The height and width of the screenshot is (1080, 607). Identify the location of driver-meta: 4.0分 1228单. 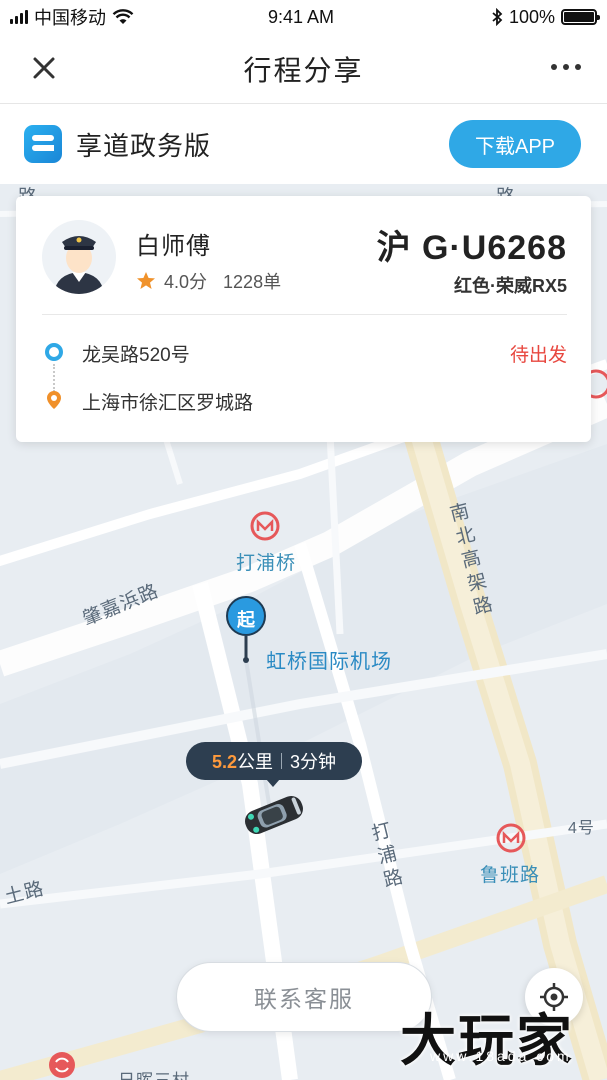
(208, 281).